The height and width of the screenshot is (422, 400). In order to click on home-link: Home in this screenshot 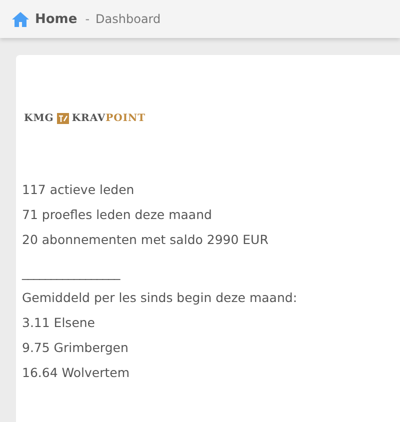, I will do `click(45, 19)`.